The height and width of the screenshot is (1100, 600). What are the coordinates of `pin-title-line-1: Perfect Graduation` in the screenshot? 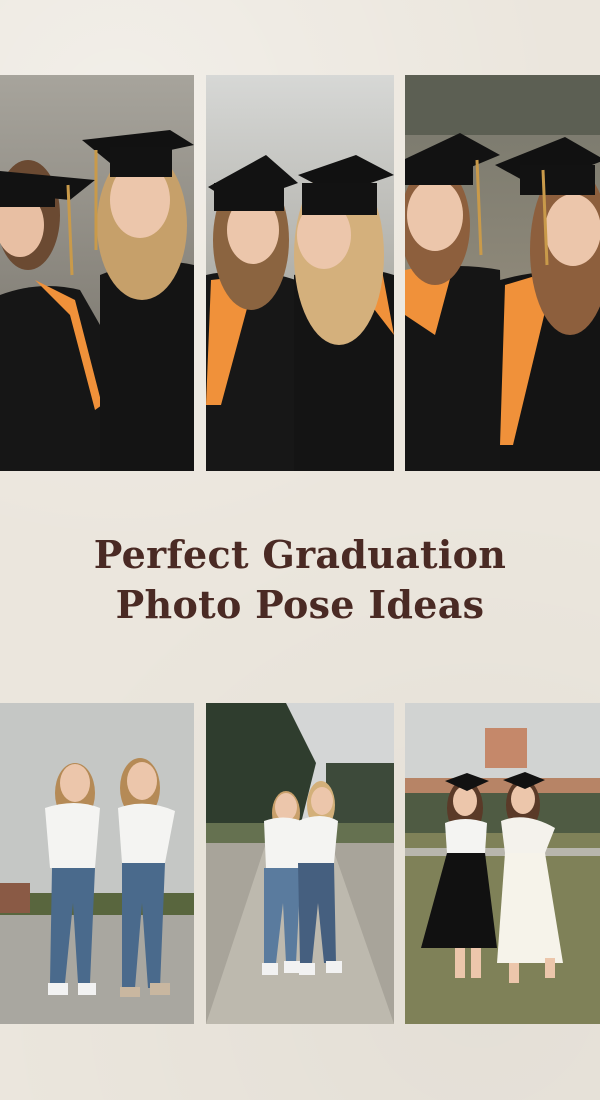 It's located at (300, 554).